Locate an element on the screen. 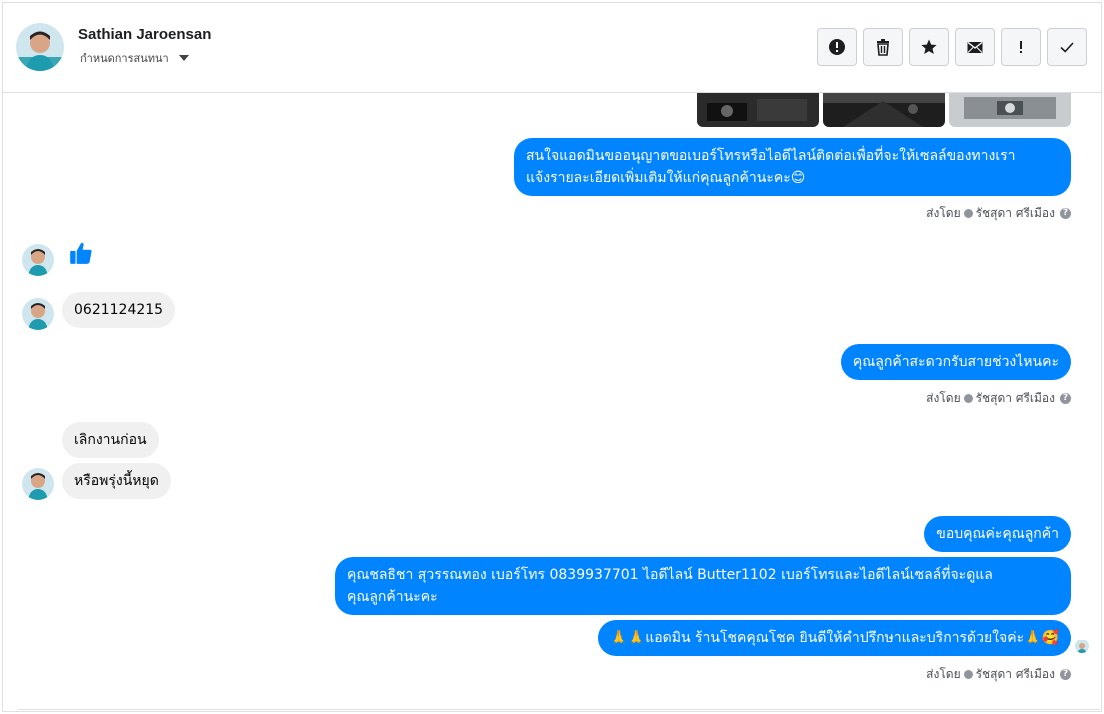  outgoing-message: ขอบคุณค่ะคุณลูกค้า is located at coordinates (997, 534).